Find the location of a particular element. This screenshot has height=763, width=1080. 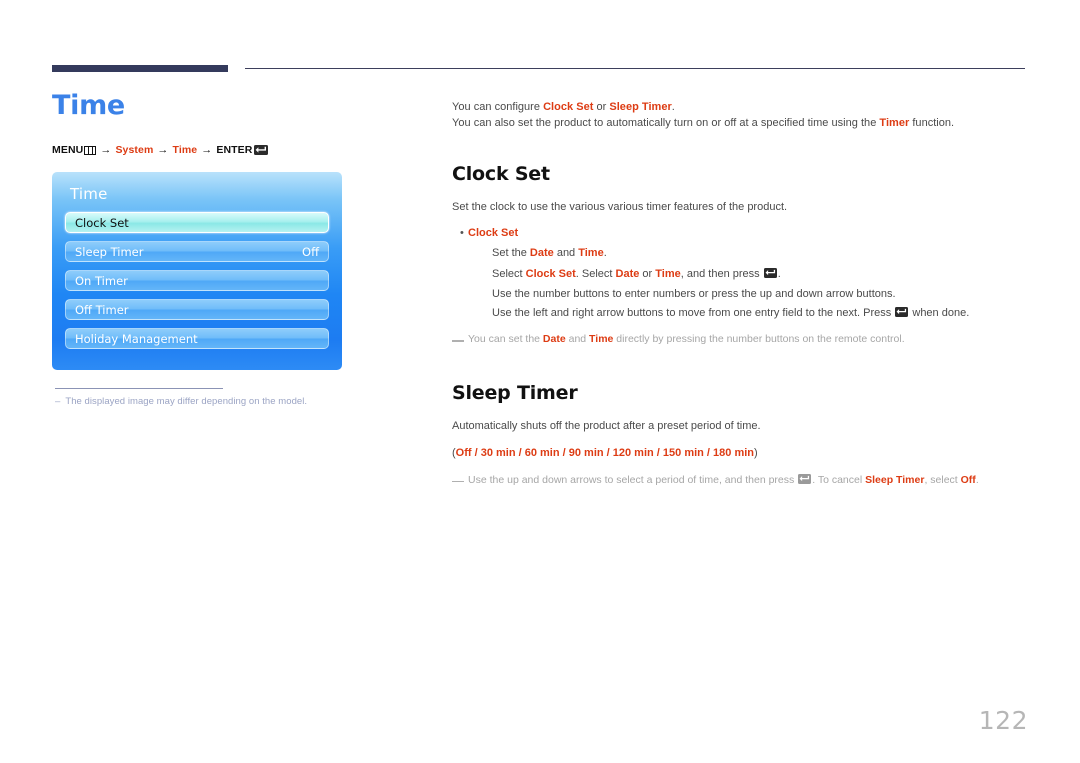

page-title: Time is located at coordinates (88, 105).